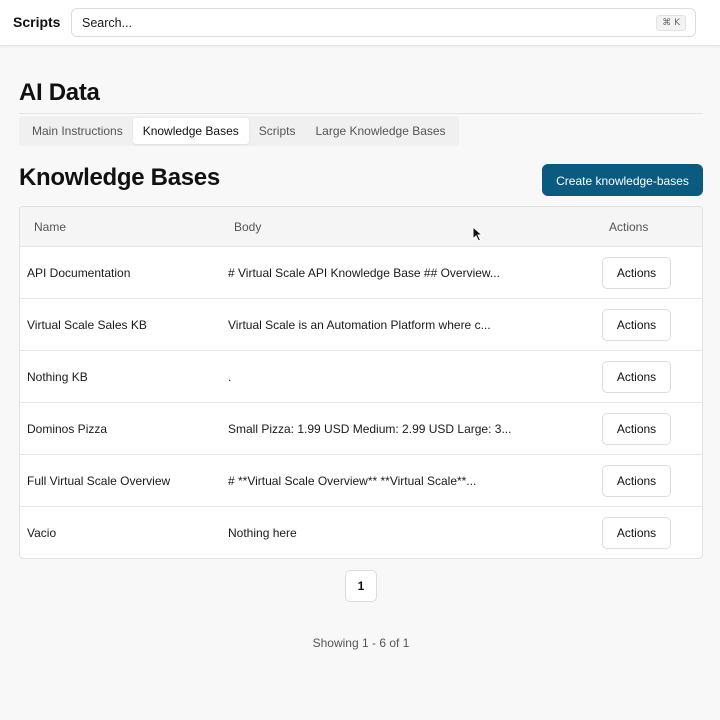 This screenshot has width=720, height=720. Describe the element at coordinates (361, 377) in the screenshot. I see `table-row: Nothing KB . Actions` at that location.